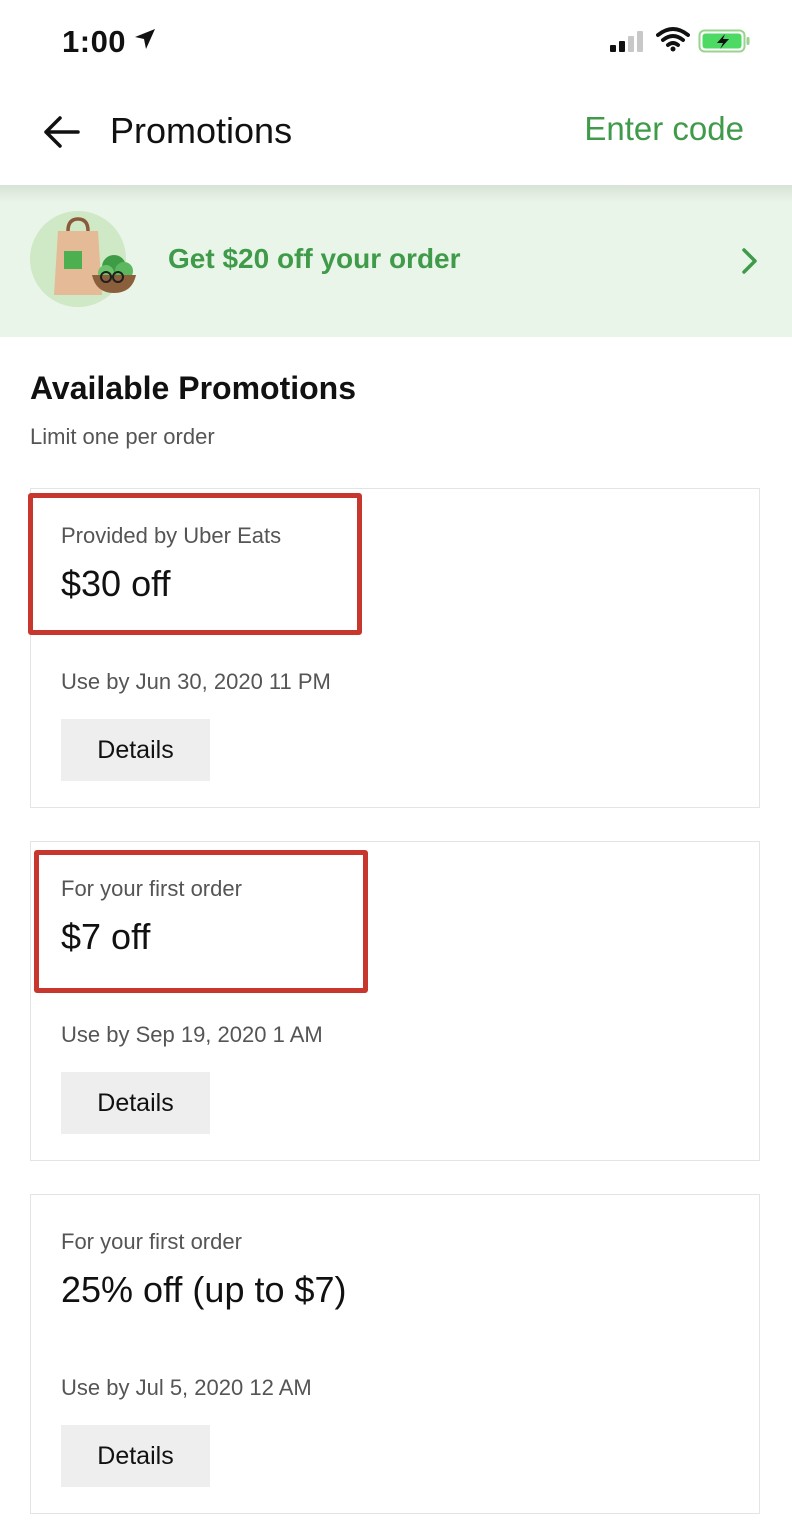 The image size is (792, 1526). Describe the element at coordinates (122, 436) in the screenshot. I see `section-subtitle: Limit one per order` at that location.